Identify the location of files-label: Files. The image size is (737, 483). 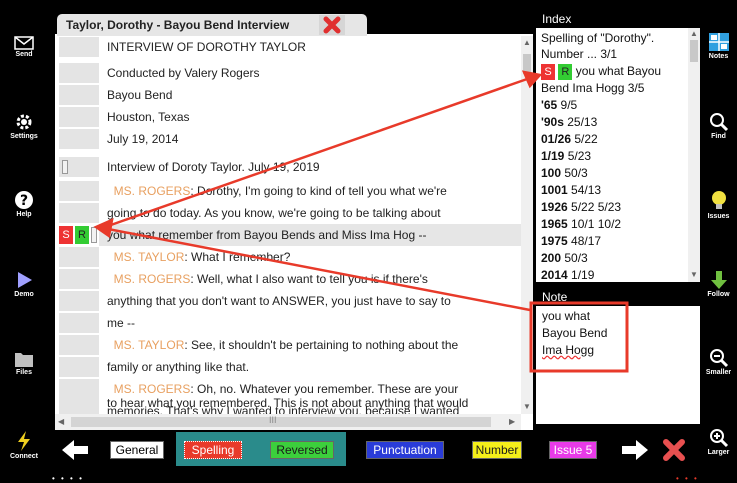
(24, 372).